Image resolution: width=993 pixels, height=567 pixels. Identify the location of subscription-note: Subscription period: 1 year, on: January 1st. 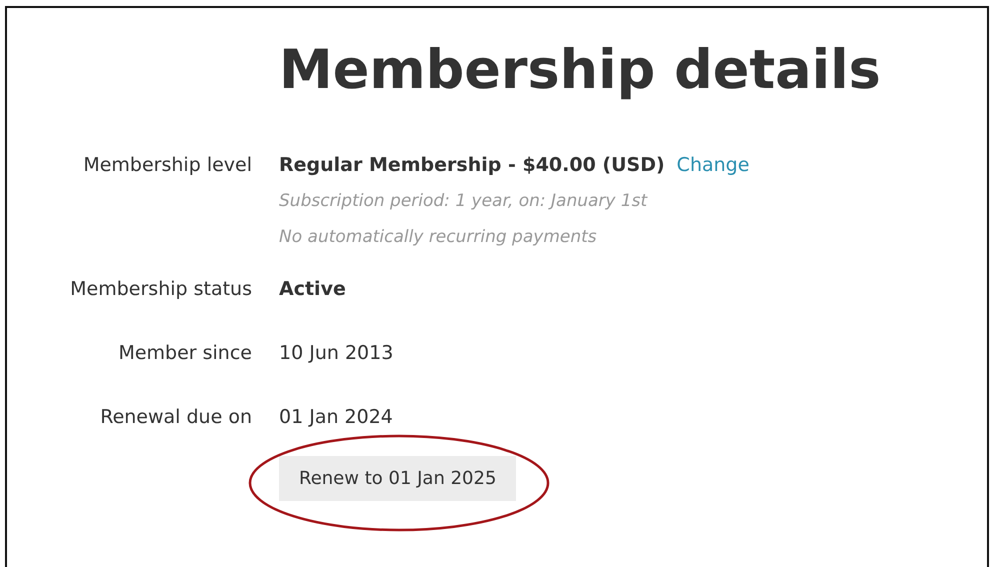
(463, 201).